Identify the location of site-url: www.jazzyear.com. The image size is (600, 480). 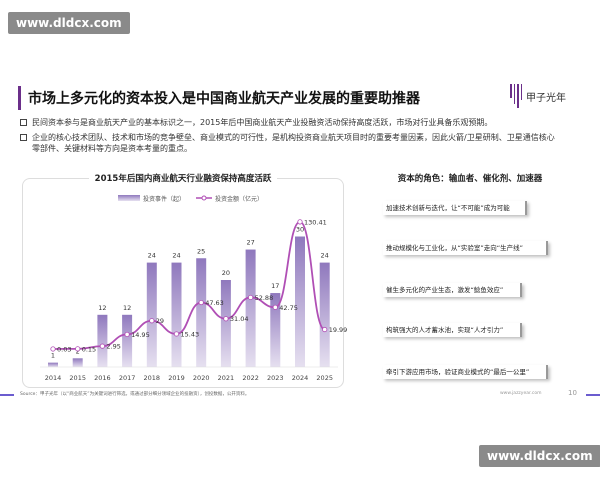
(521, 393).